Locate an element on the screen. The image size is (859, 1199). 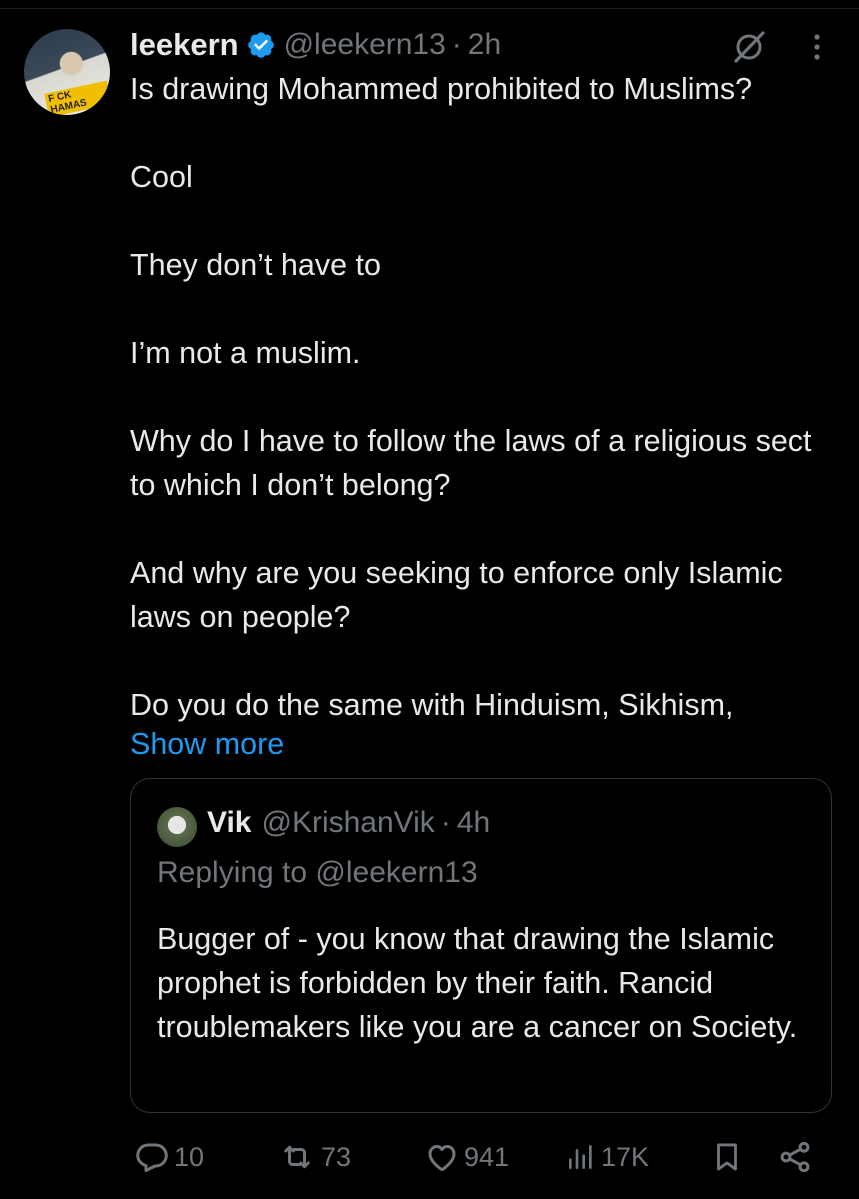
author-handle: @leekern13 is located at coordinates (365, 45).